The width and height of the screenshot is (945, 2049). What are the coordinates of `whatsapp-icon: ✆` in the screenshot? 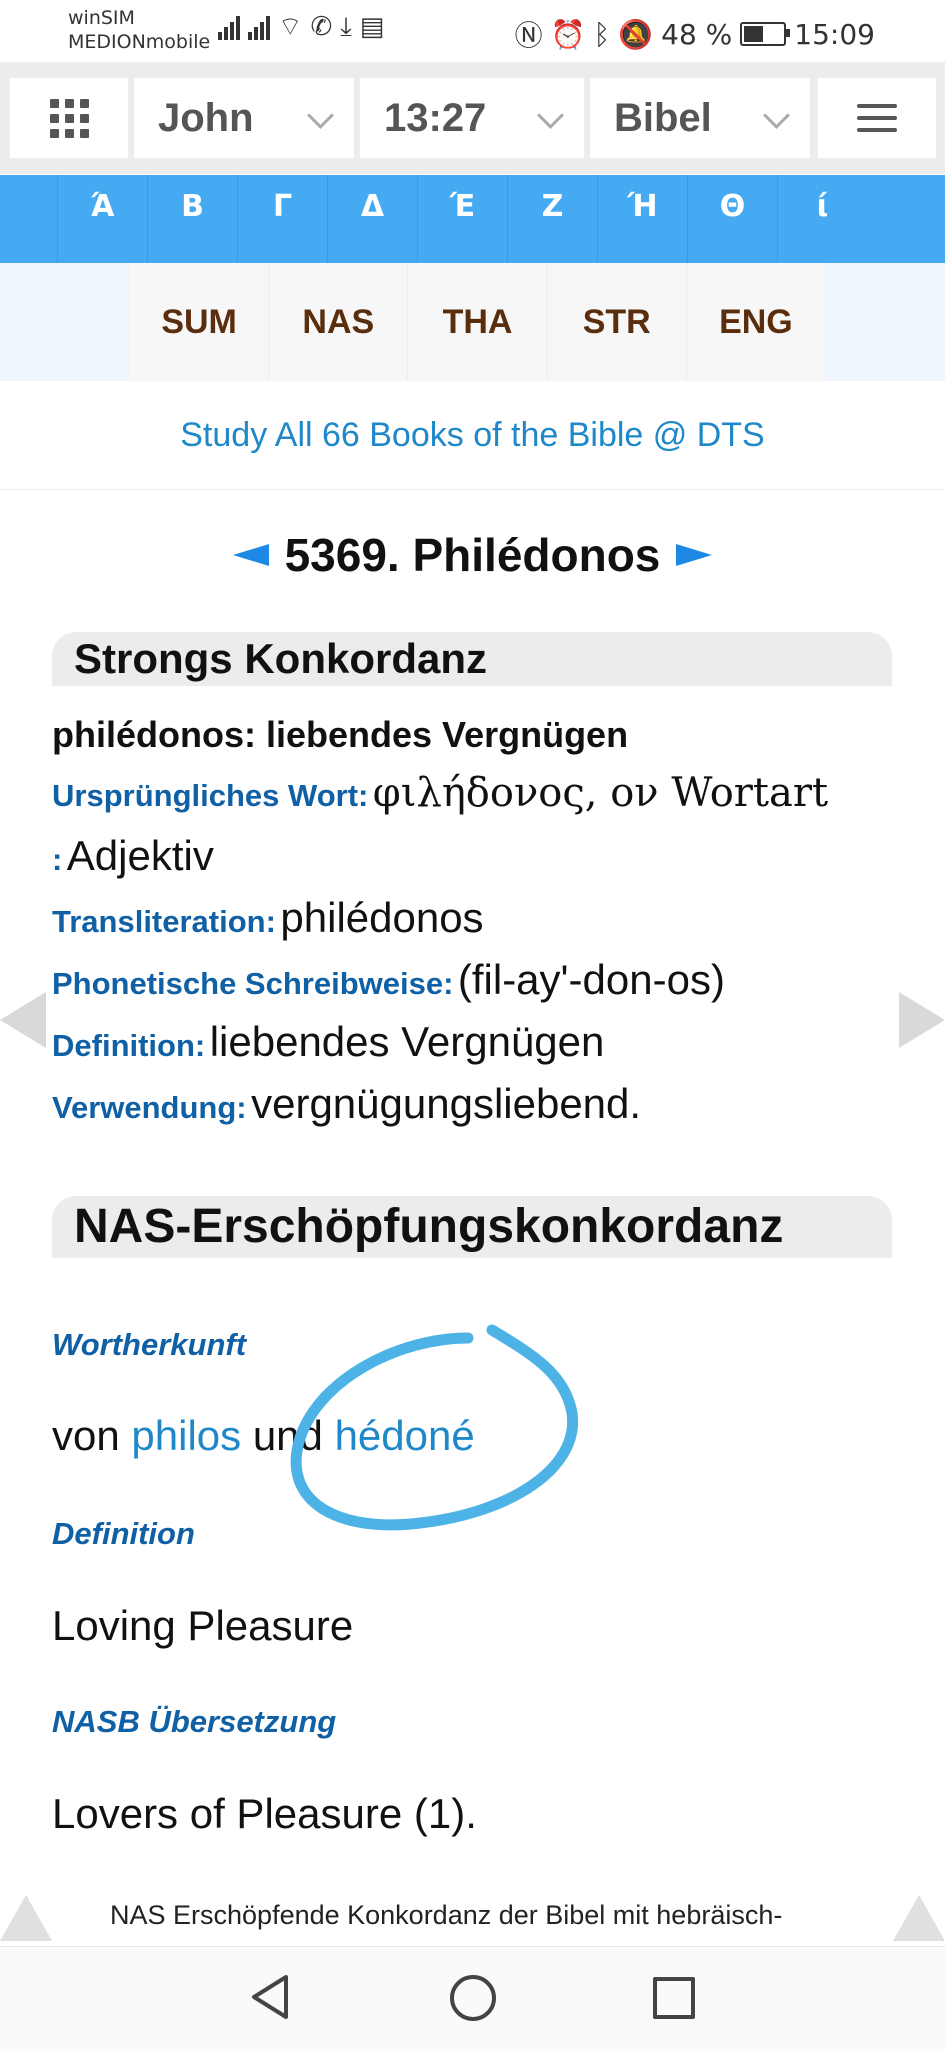 It's located at (321, 27).